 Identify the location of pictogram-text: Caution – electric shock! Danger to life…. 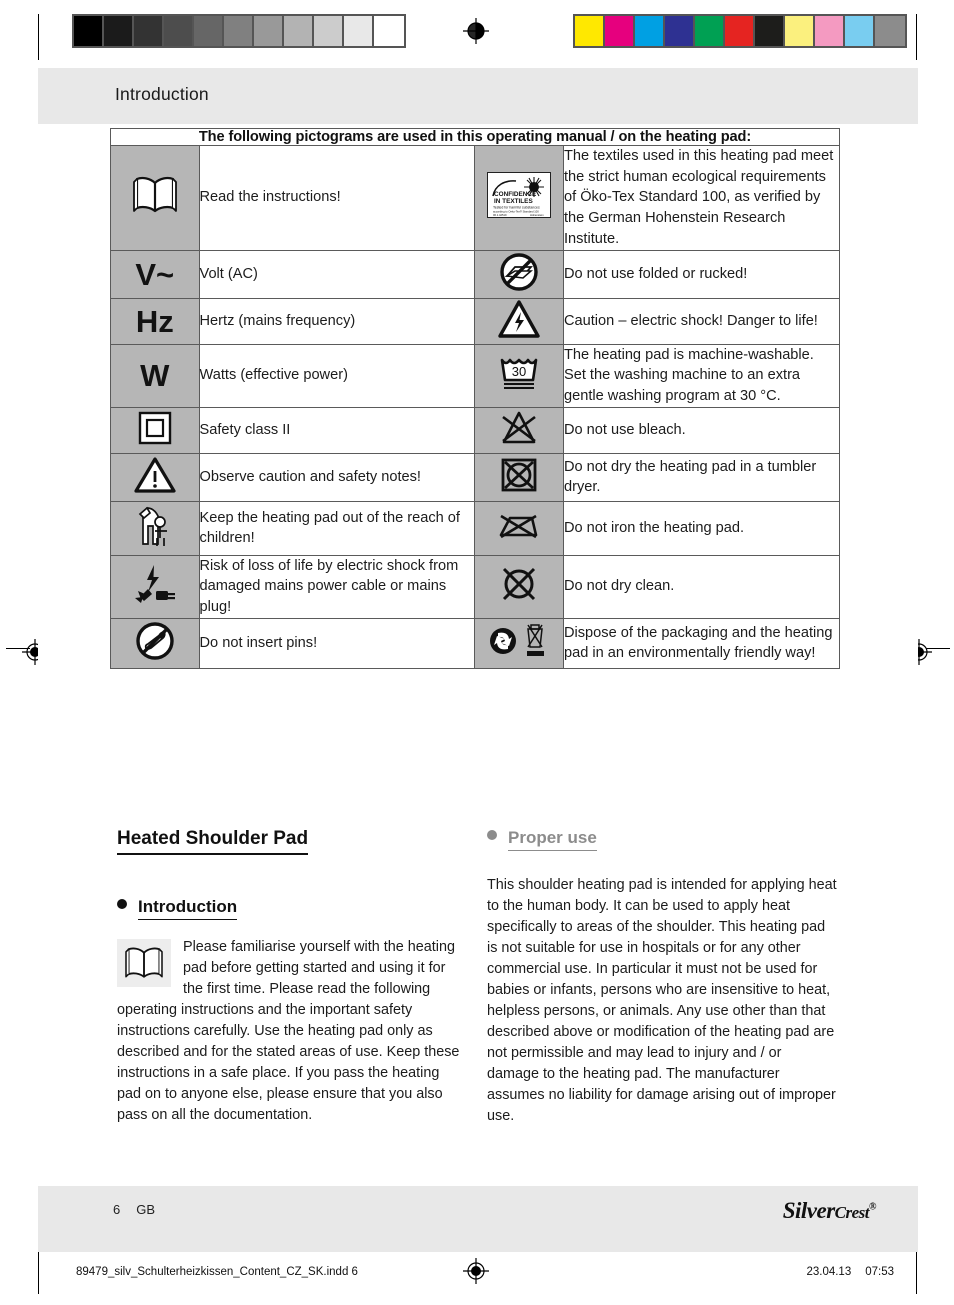
(701, 321).